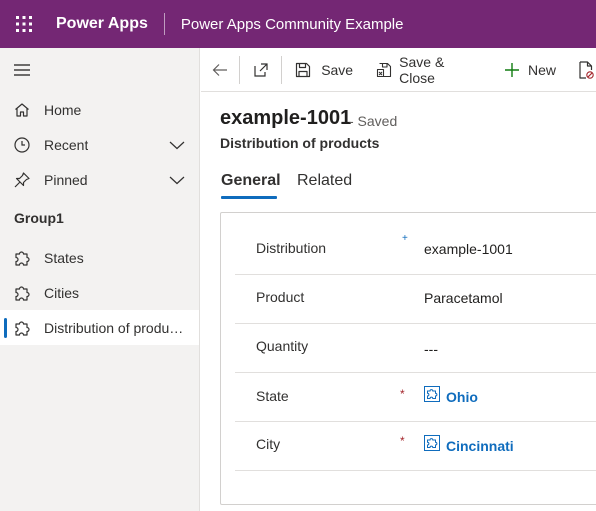  I want to click on product-field: Paracetamol, so click(463, 298).